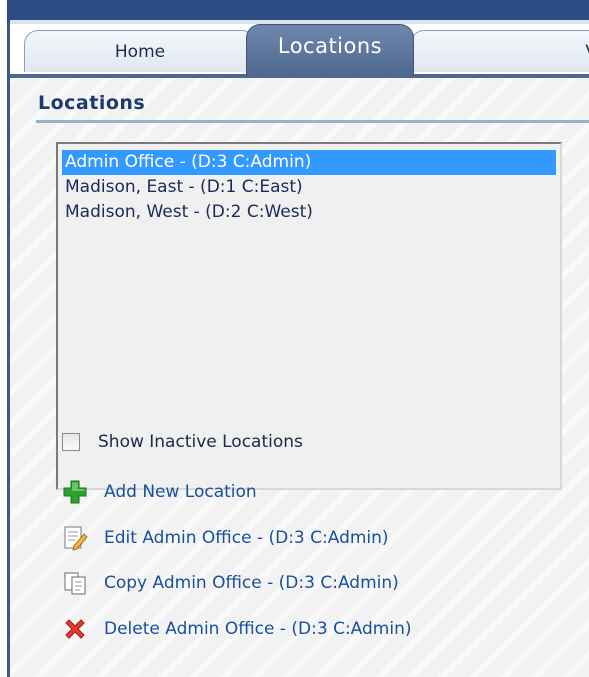  What do you see at coordinates (76, 538) in the screenshot?
I see `edit-icon` at bounding box center [76, 538].